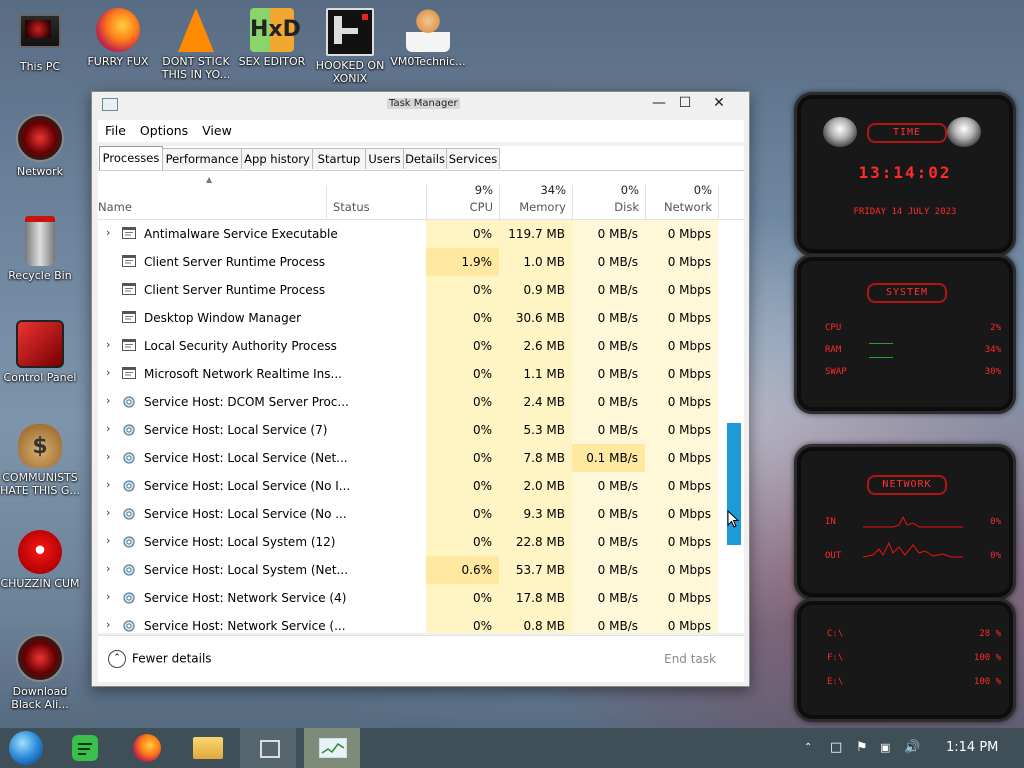 This screenshot has width=1024, height=768. Describe the element at coordinates (836, 748) in the screenshot. I see `action-center-icon: □` at that location.